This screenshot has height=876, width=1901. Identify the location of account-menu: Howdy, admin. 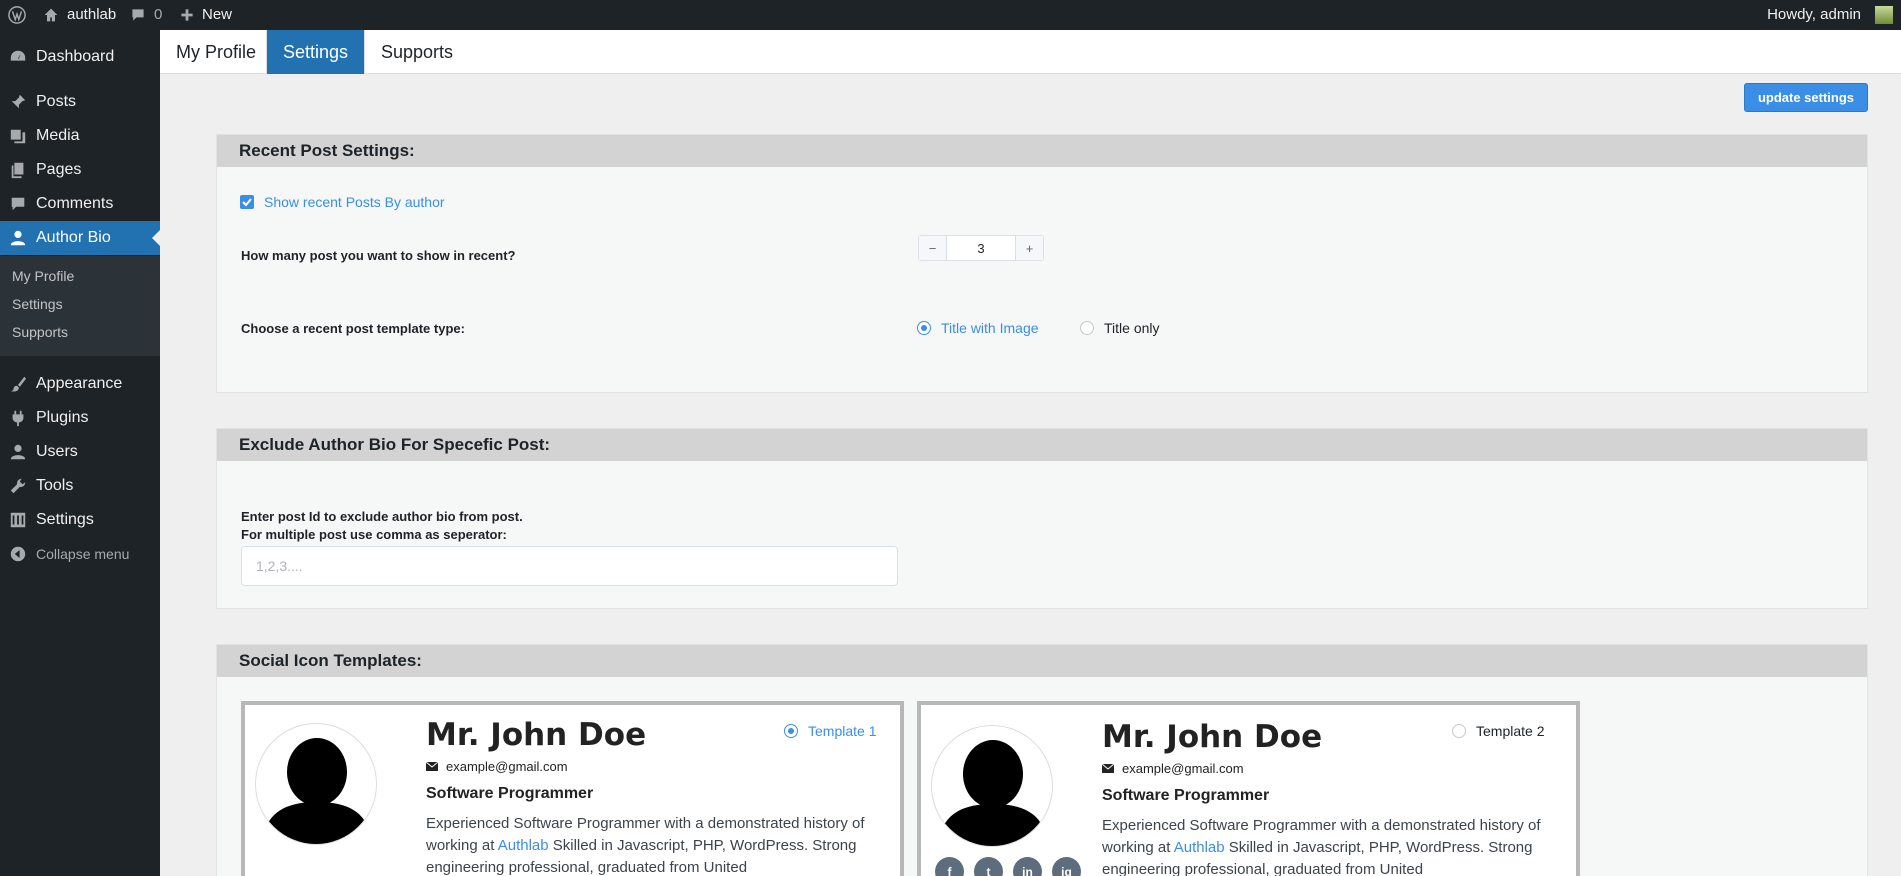
(1830, 15).